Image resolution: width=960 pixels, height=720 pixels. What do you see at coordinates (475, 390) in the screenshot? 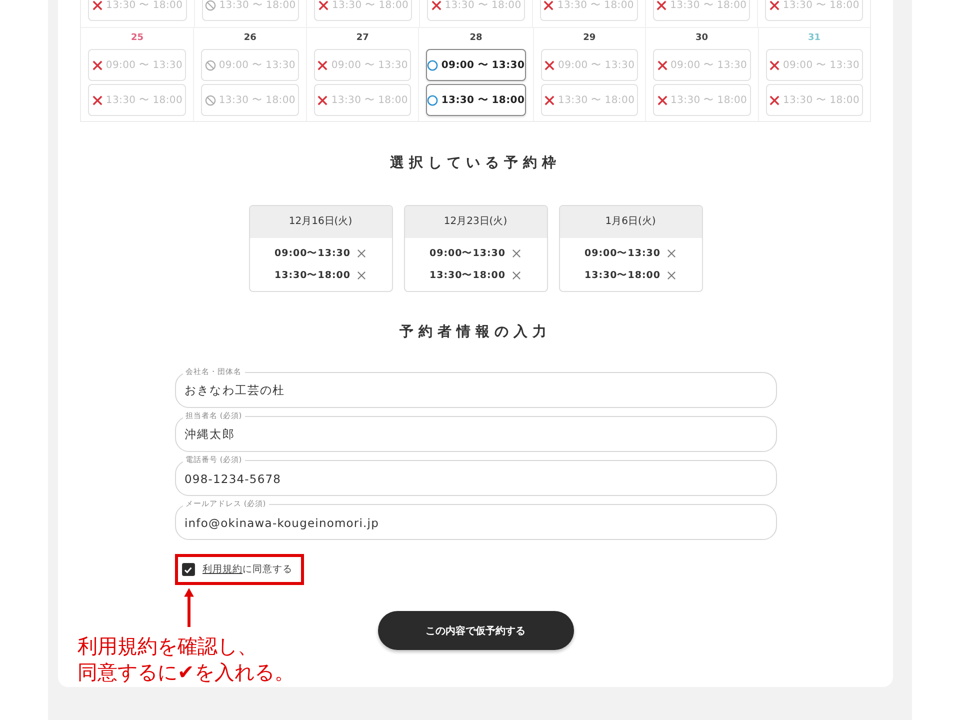
I see `text-input: おきなわ工芸の杜` at bounding box center [475, 390].